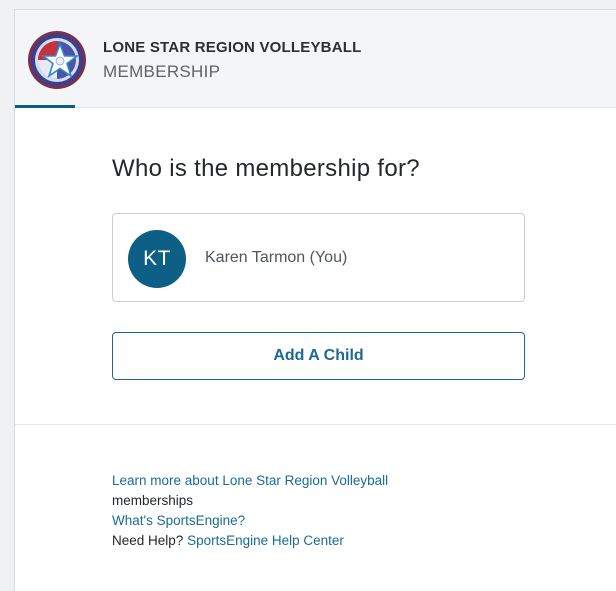 Image resolution: width=616 pixels, height=591 pixels. Describe the element at coordinates (153, 500) in the screenshot. I see `learn-more-suffix: memberships` at that location.